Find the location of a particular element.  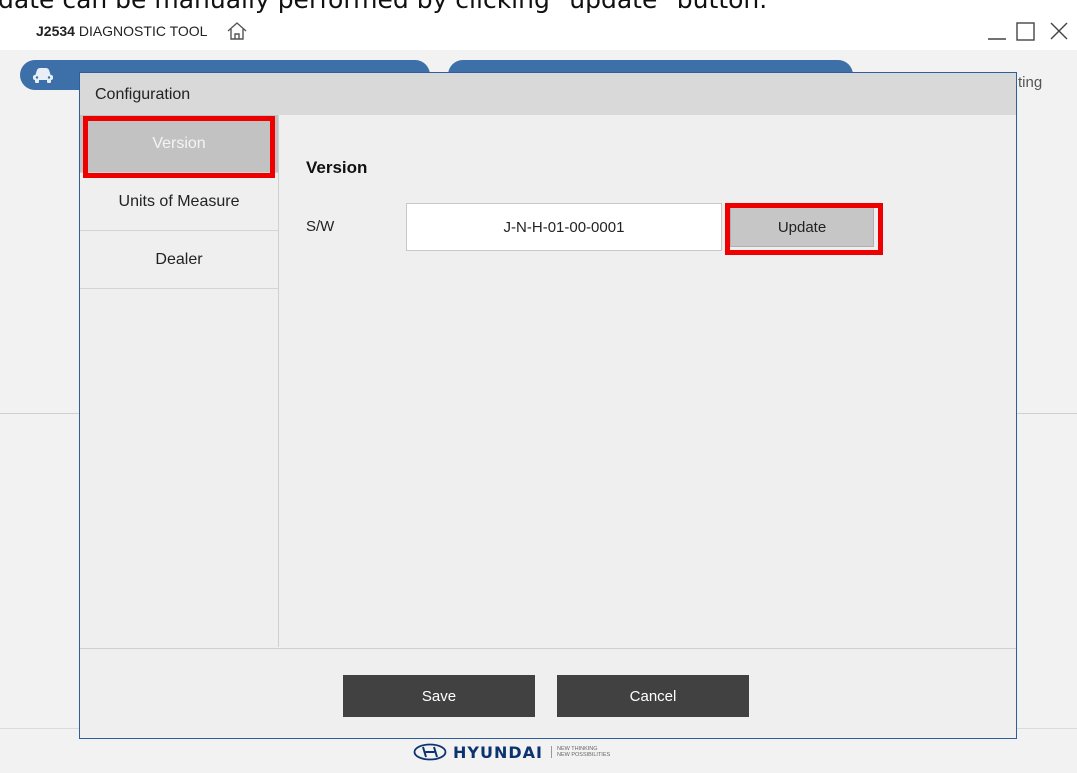

hyundai-logo: HYUNDAI NEW THINKING NEW POSSIBILITIES is located at coordinates (511, 752).